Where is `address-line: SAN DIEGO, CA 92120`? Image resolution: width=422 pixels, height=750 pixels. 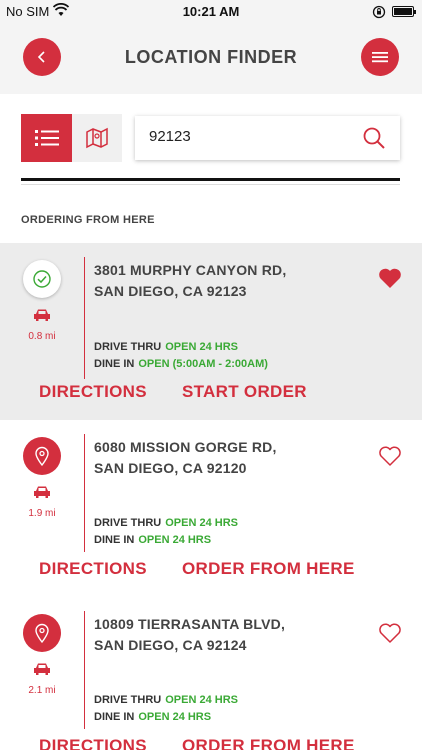 address-line: SAN DIEGO, CA 92120 is located at coordinates (170, 468).